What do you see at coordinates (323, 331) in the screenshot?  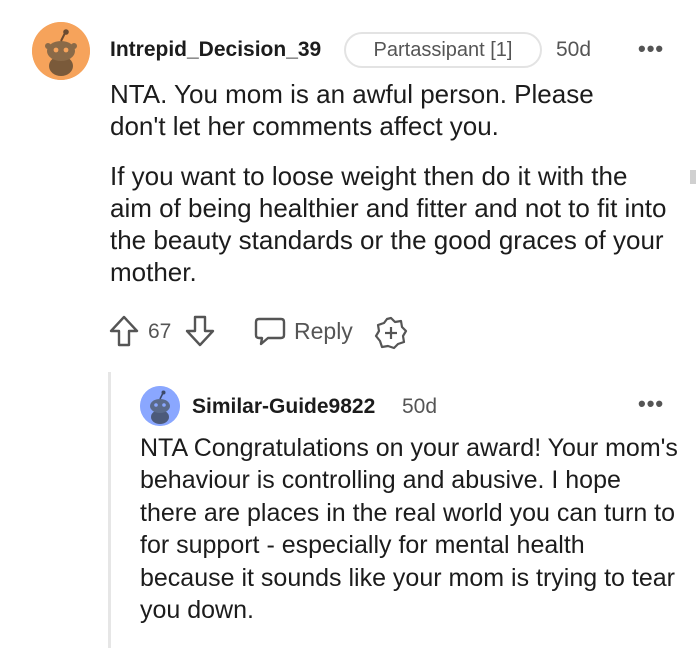 I see `reply-label: Reply` at bounding box center [323, 331].